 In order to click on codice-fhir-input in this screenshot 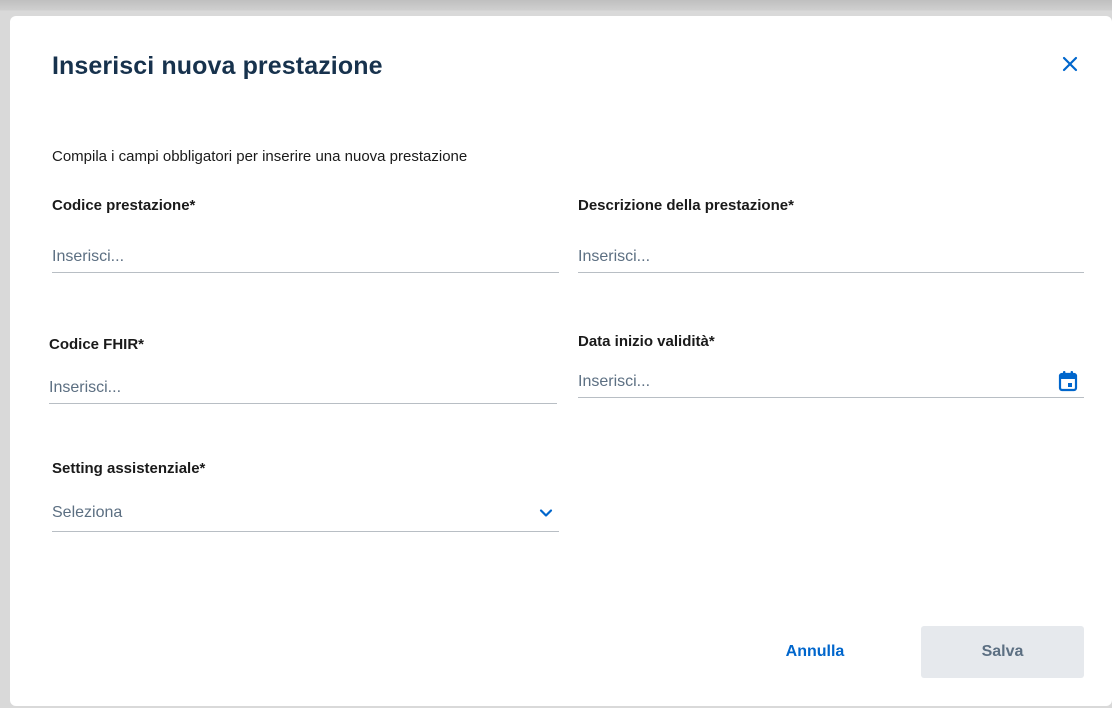, I will do `click(303, 388)`.